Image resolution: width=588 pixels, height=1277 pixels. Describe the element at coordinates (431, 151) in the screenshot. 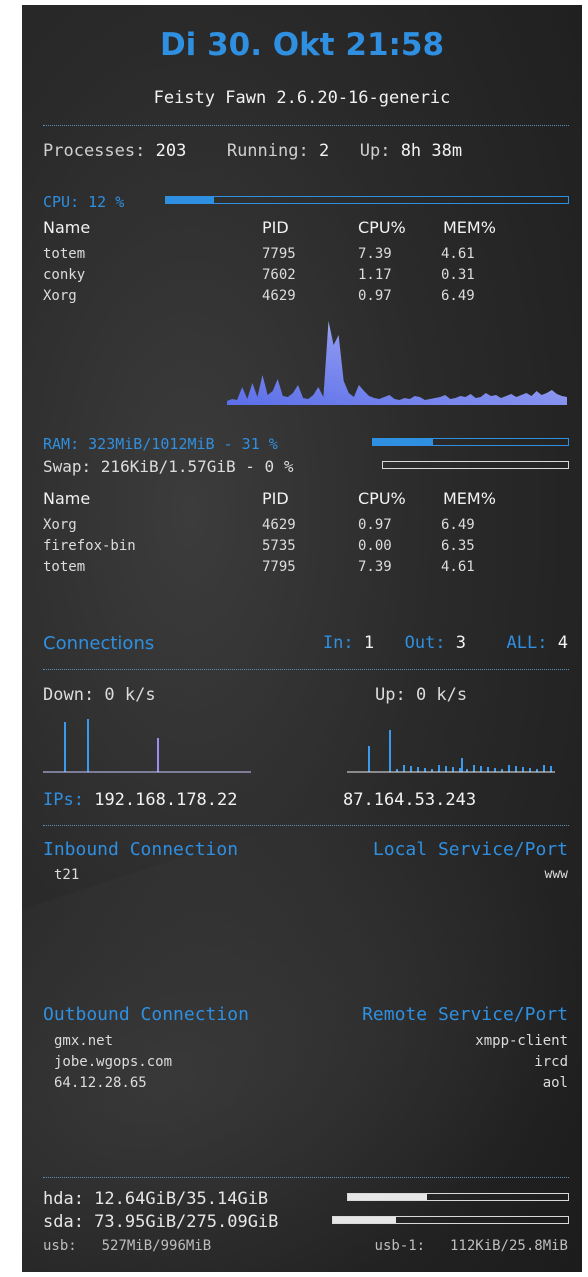

I see `uptime-value: 8h 38m` at that location.